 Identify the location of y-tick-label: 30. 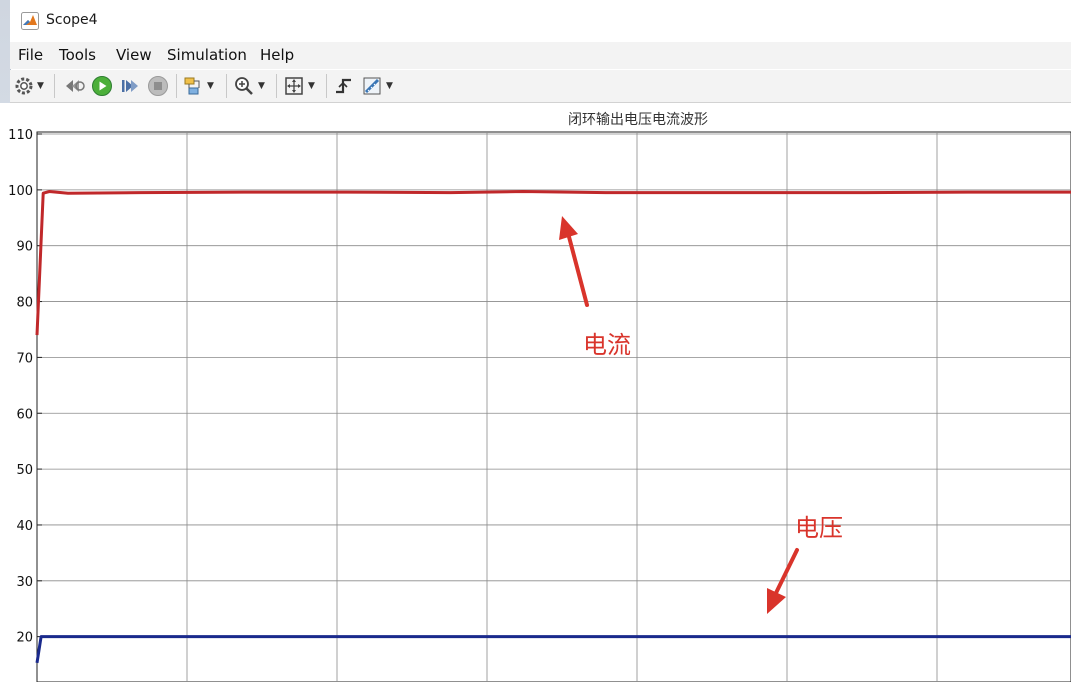
(24, 582).